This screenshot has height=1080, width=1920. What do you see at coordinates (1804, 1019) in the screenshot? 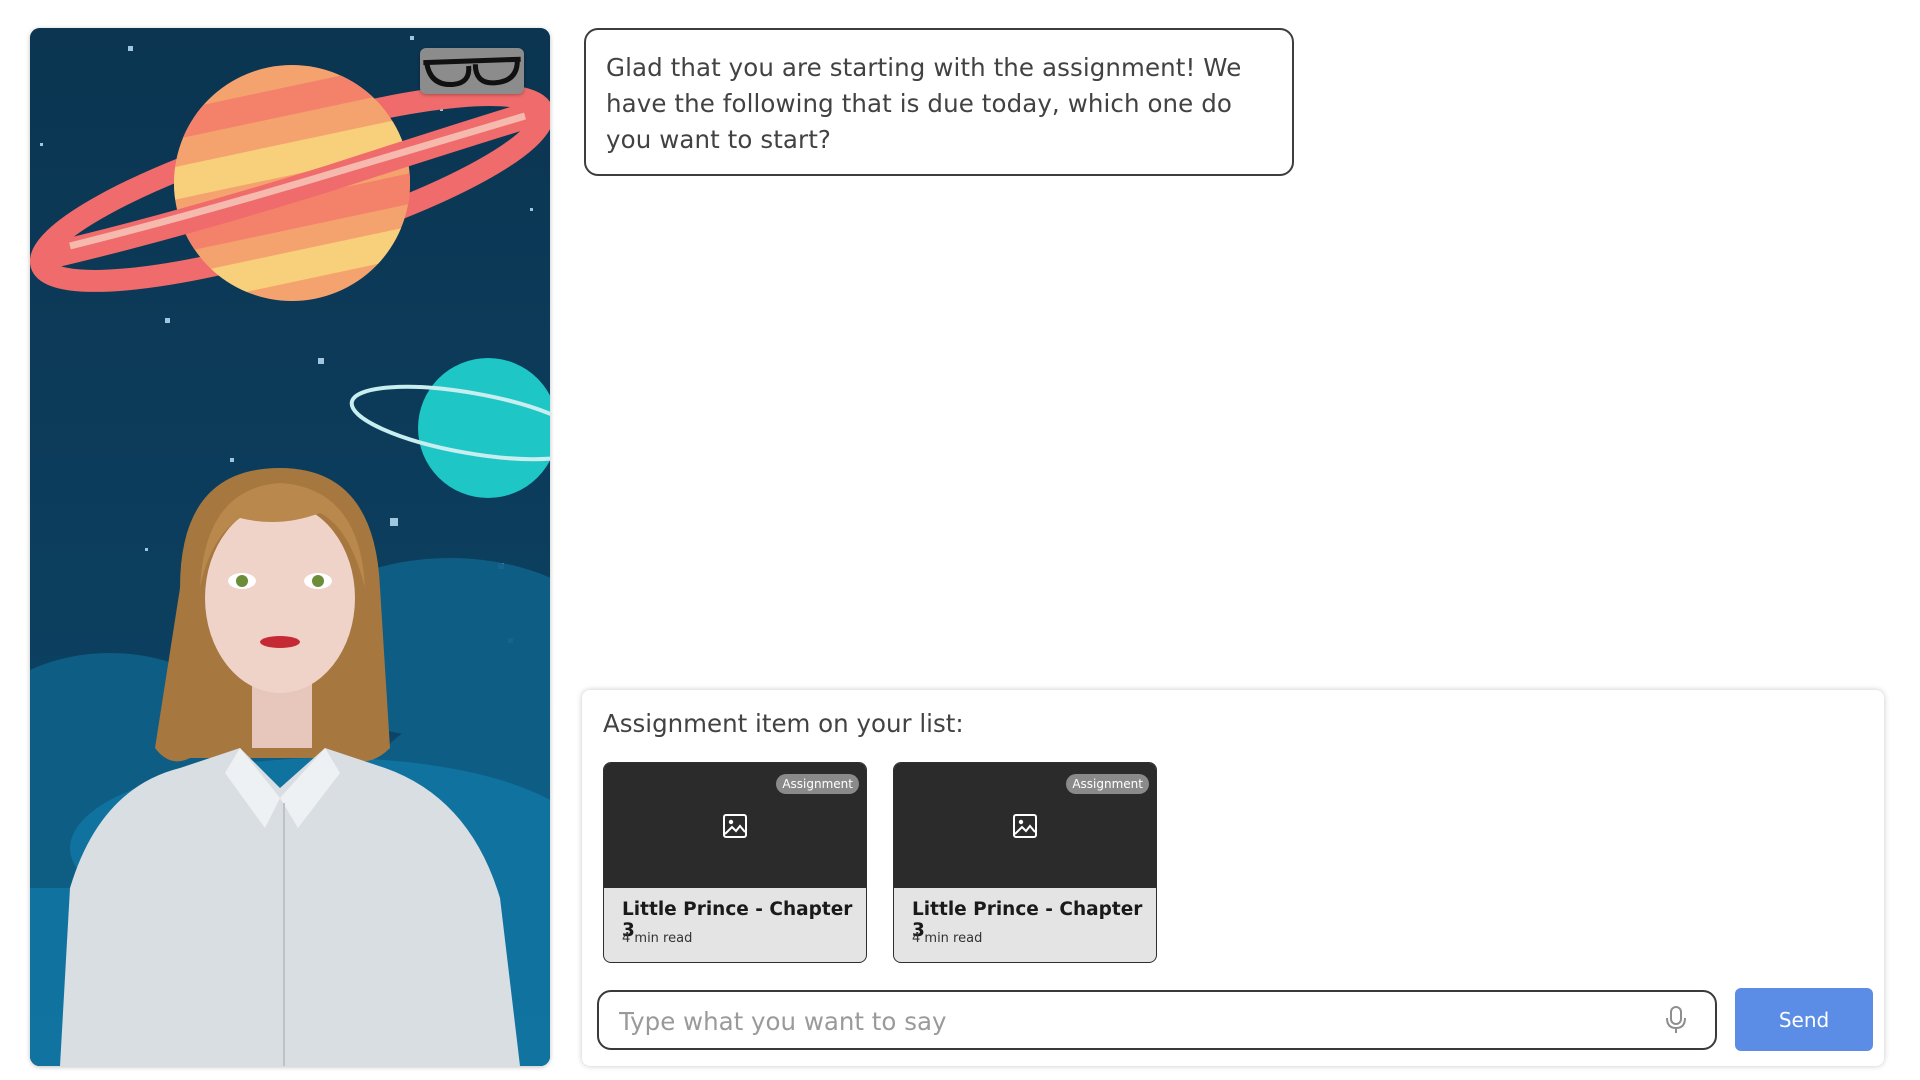
I see `send-button: Send` at bounding box center [1804, 1019].